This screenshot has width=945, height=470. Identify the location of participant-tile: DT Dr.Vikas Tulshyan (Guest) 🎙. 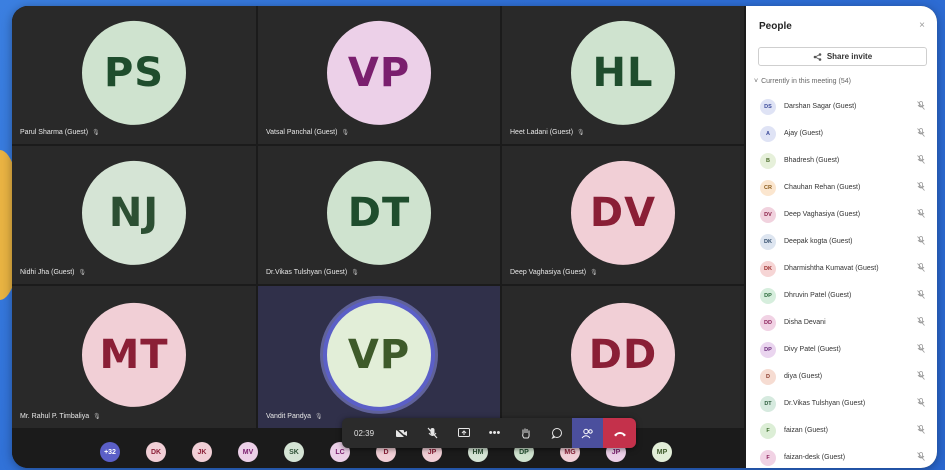
(380, 216).